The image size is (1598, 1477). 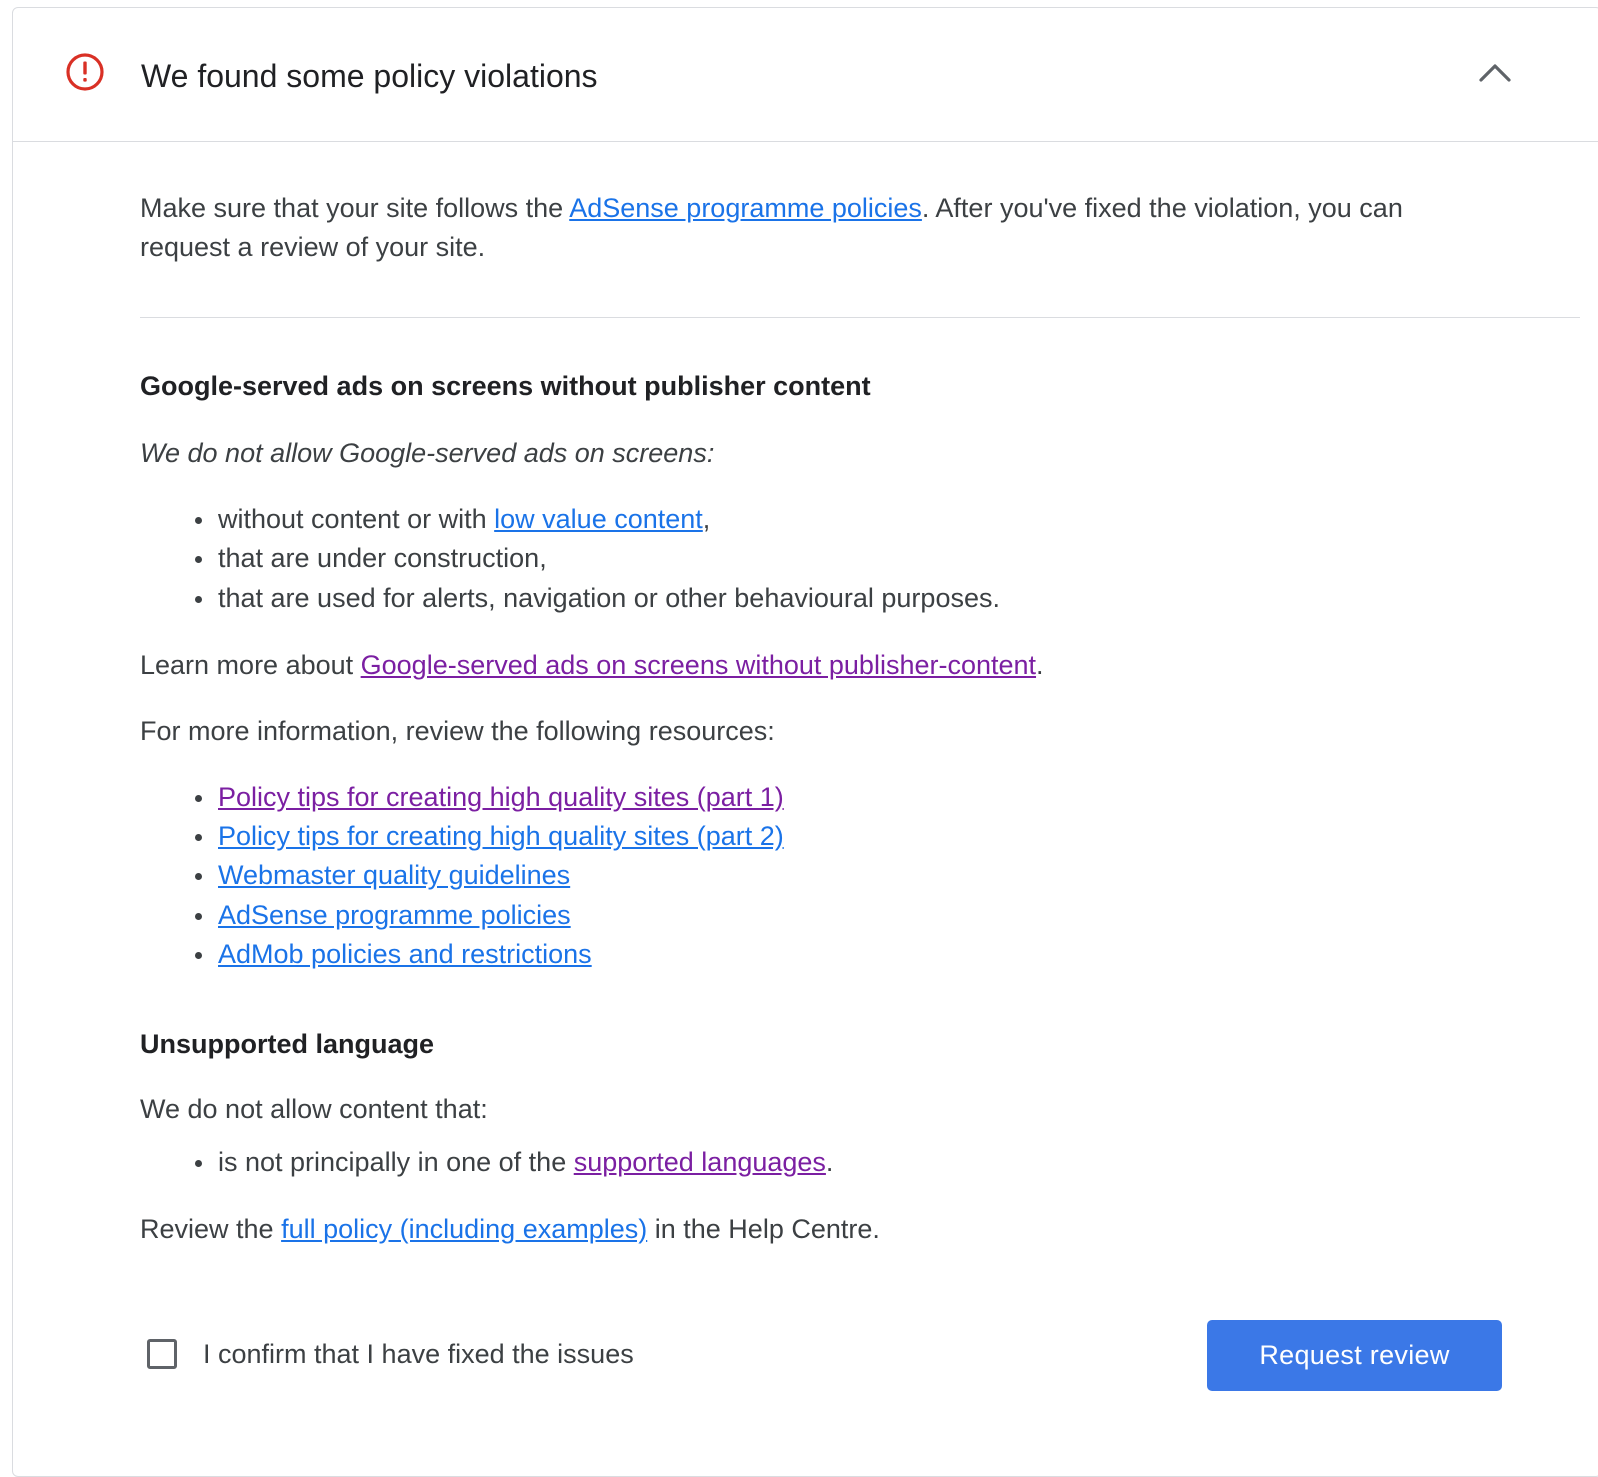 What do you see at coordinates (700, 1162) in the screenshot?
I see `supported-languages-link: supported languages` at bounding box center [700, 1162].